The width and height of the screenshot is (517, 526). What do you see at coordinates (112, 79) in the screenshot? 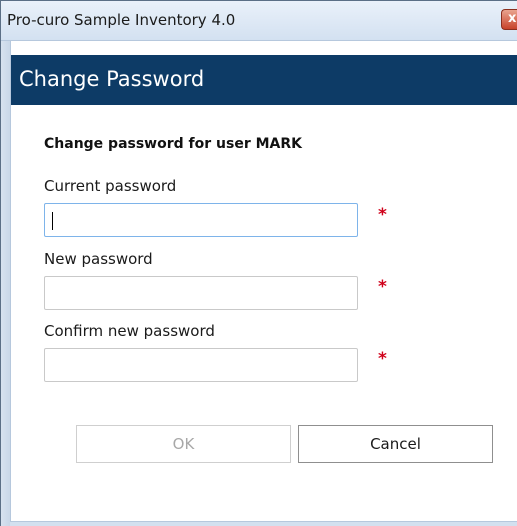
I see `page-title: Change Password` at bounding box center [112, 79].